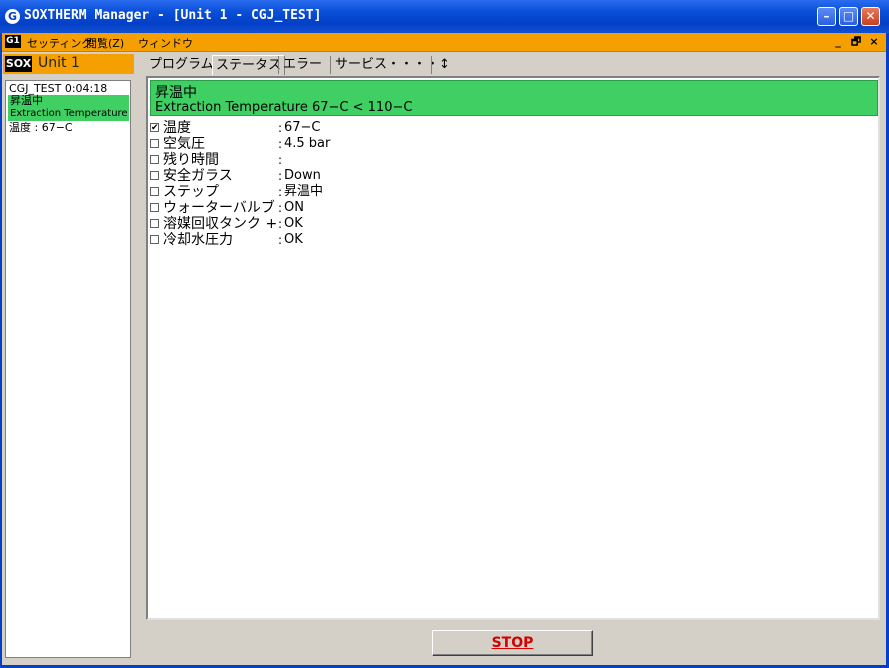  What do you see at coordinates (304, 191) in the screenshot?
I see `row-value: 昇温中` at bounding box center [304, 191].